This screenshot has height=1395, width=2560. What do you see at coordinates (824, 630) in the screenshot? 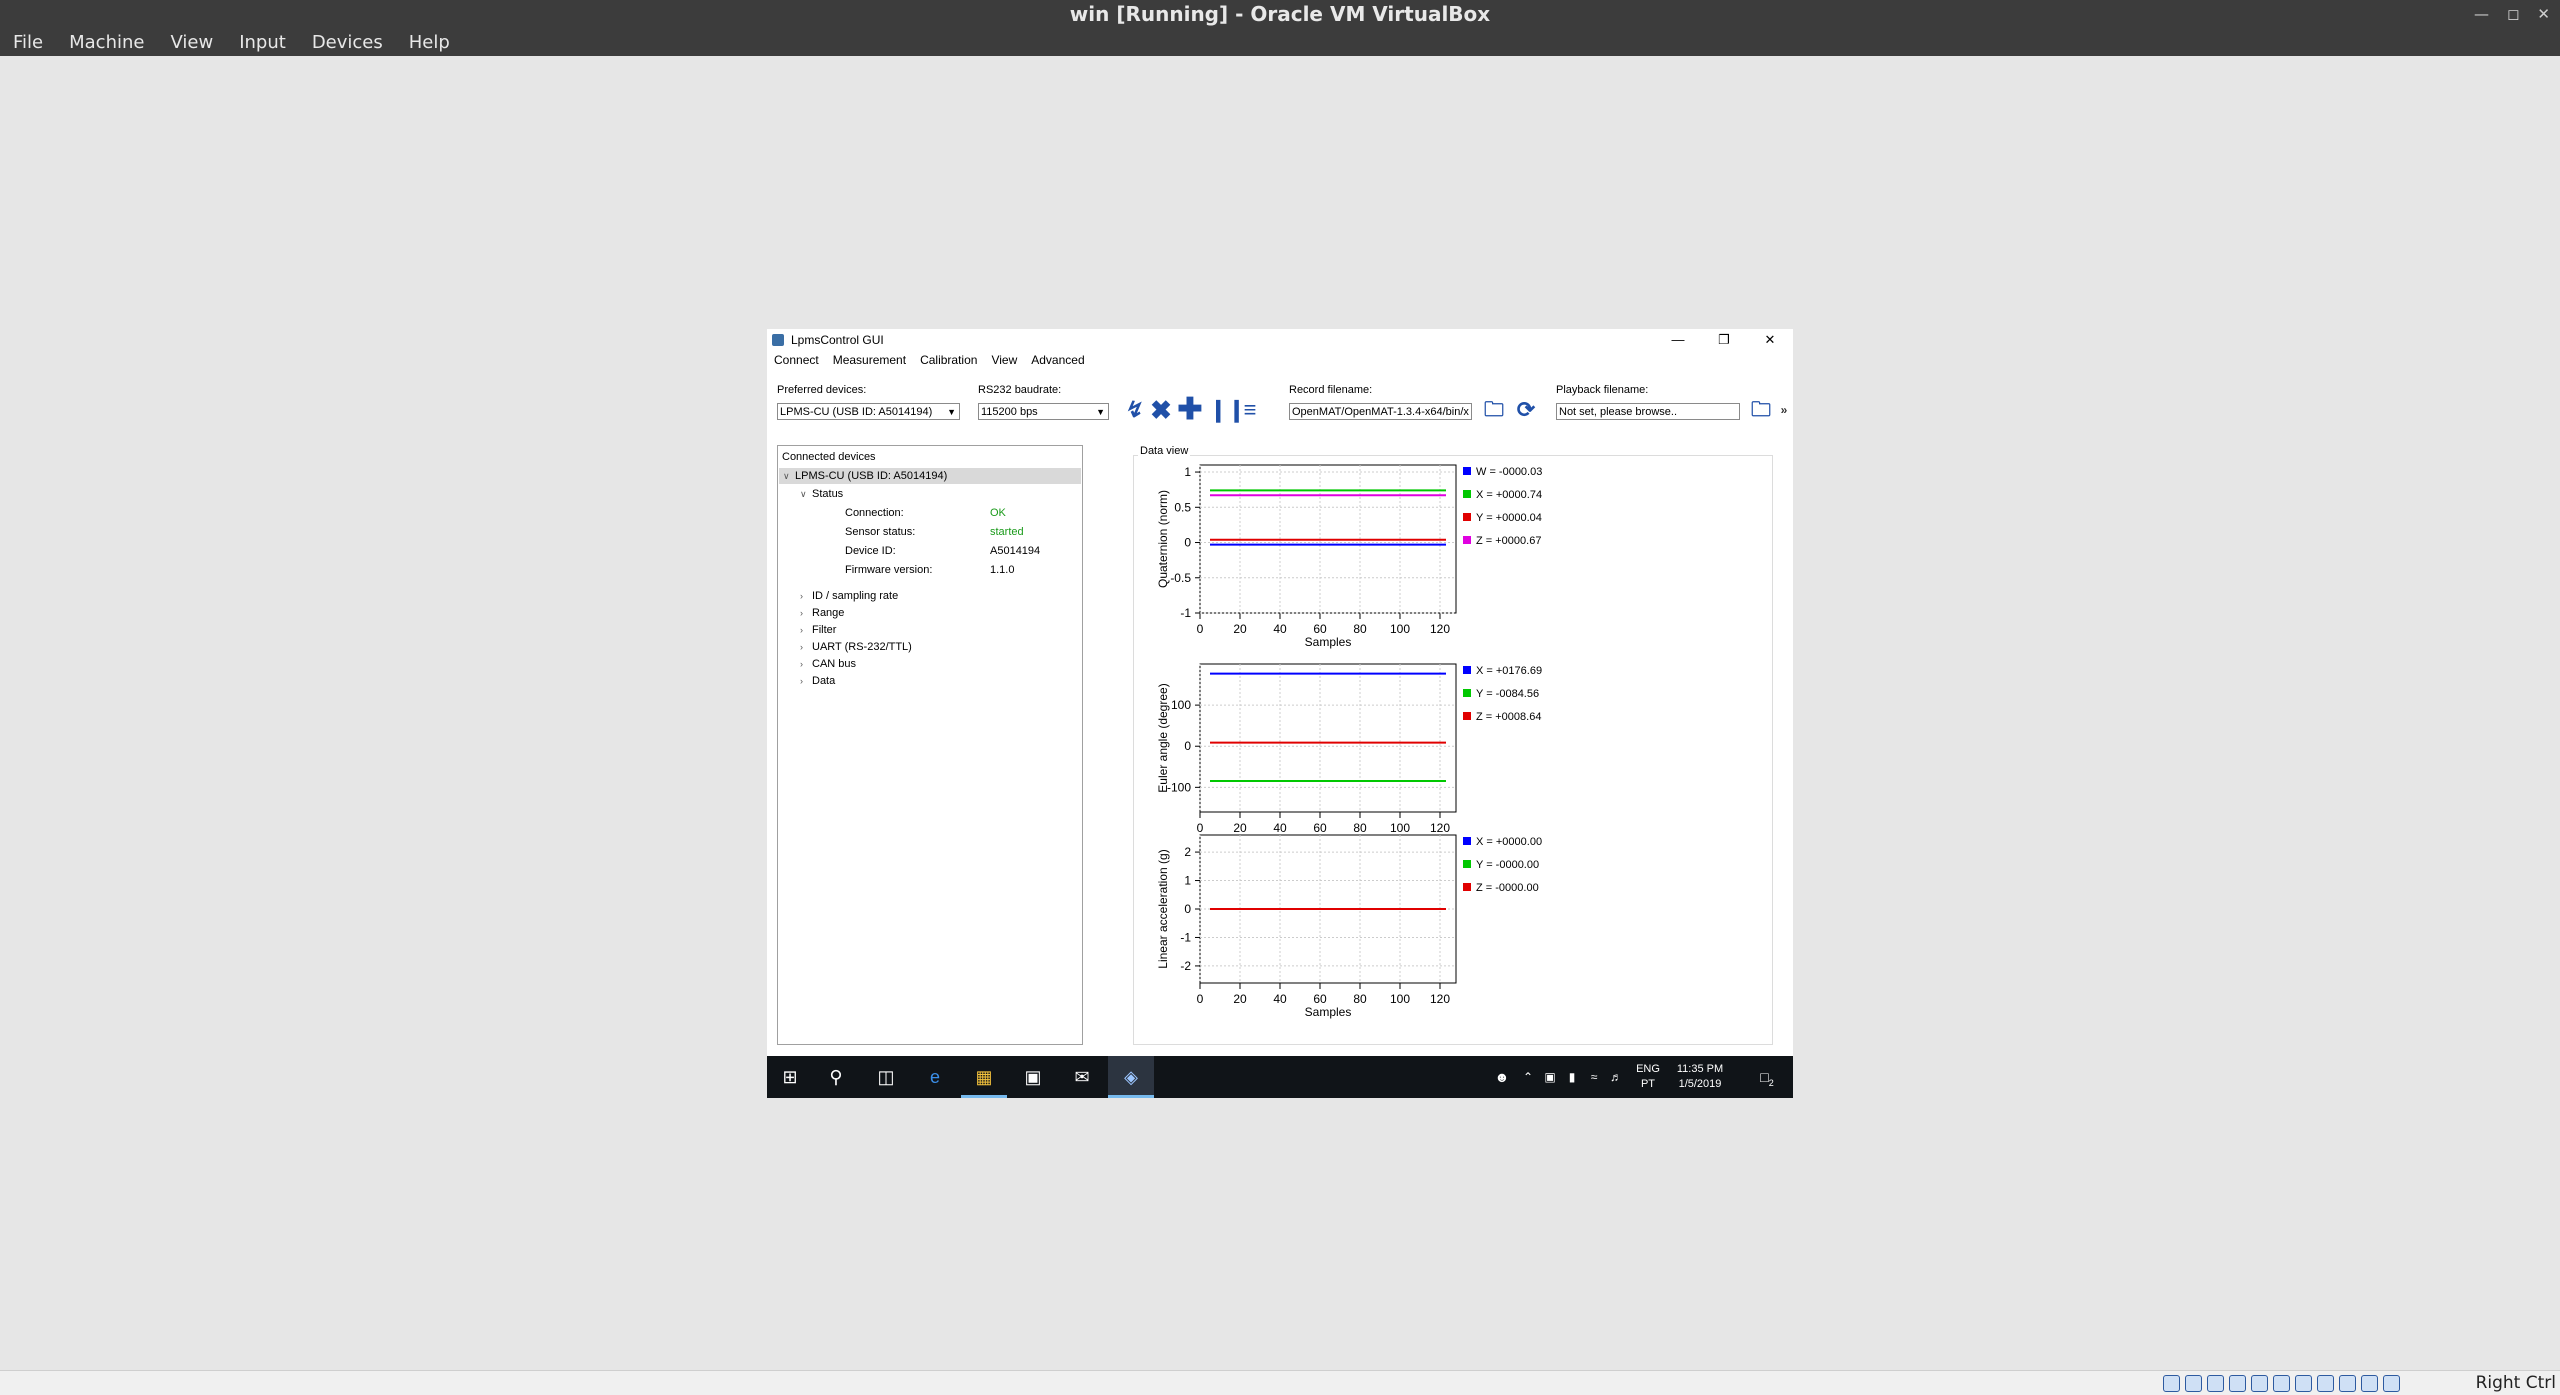
I see `tree-item-label: Filter` at bounding box center [824, 630].